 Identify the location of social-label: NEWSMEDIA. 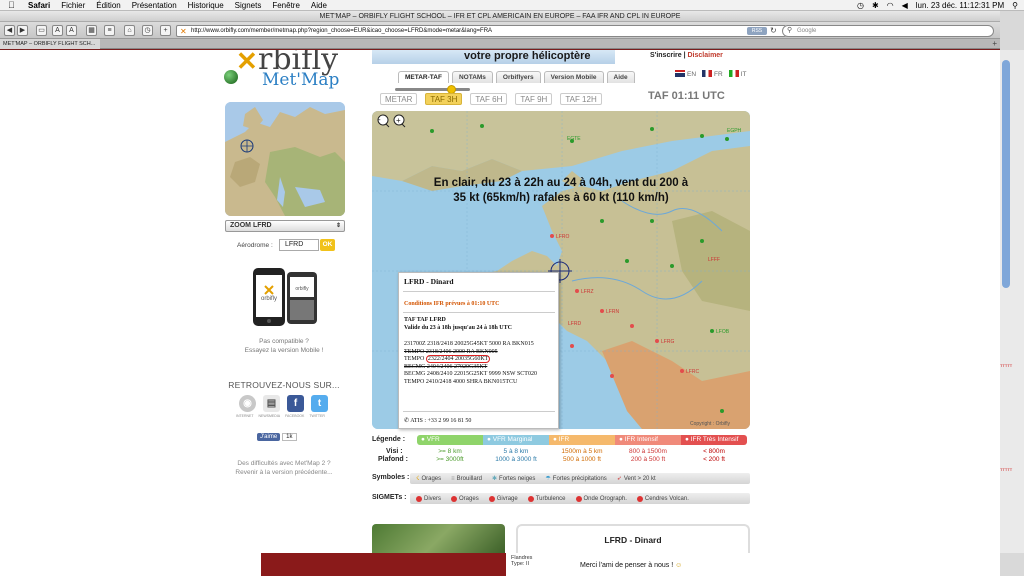
(269, 416).